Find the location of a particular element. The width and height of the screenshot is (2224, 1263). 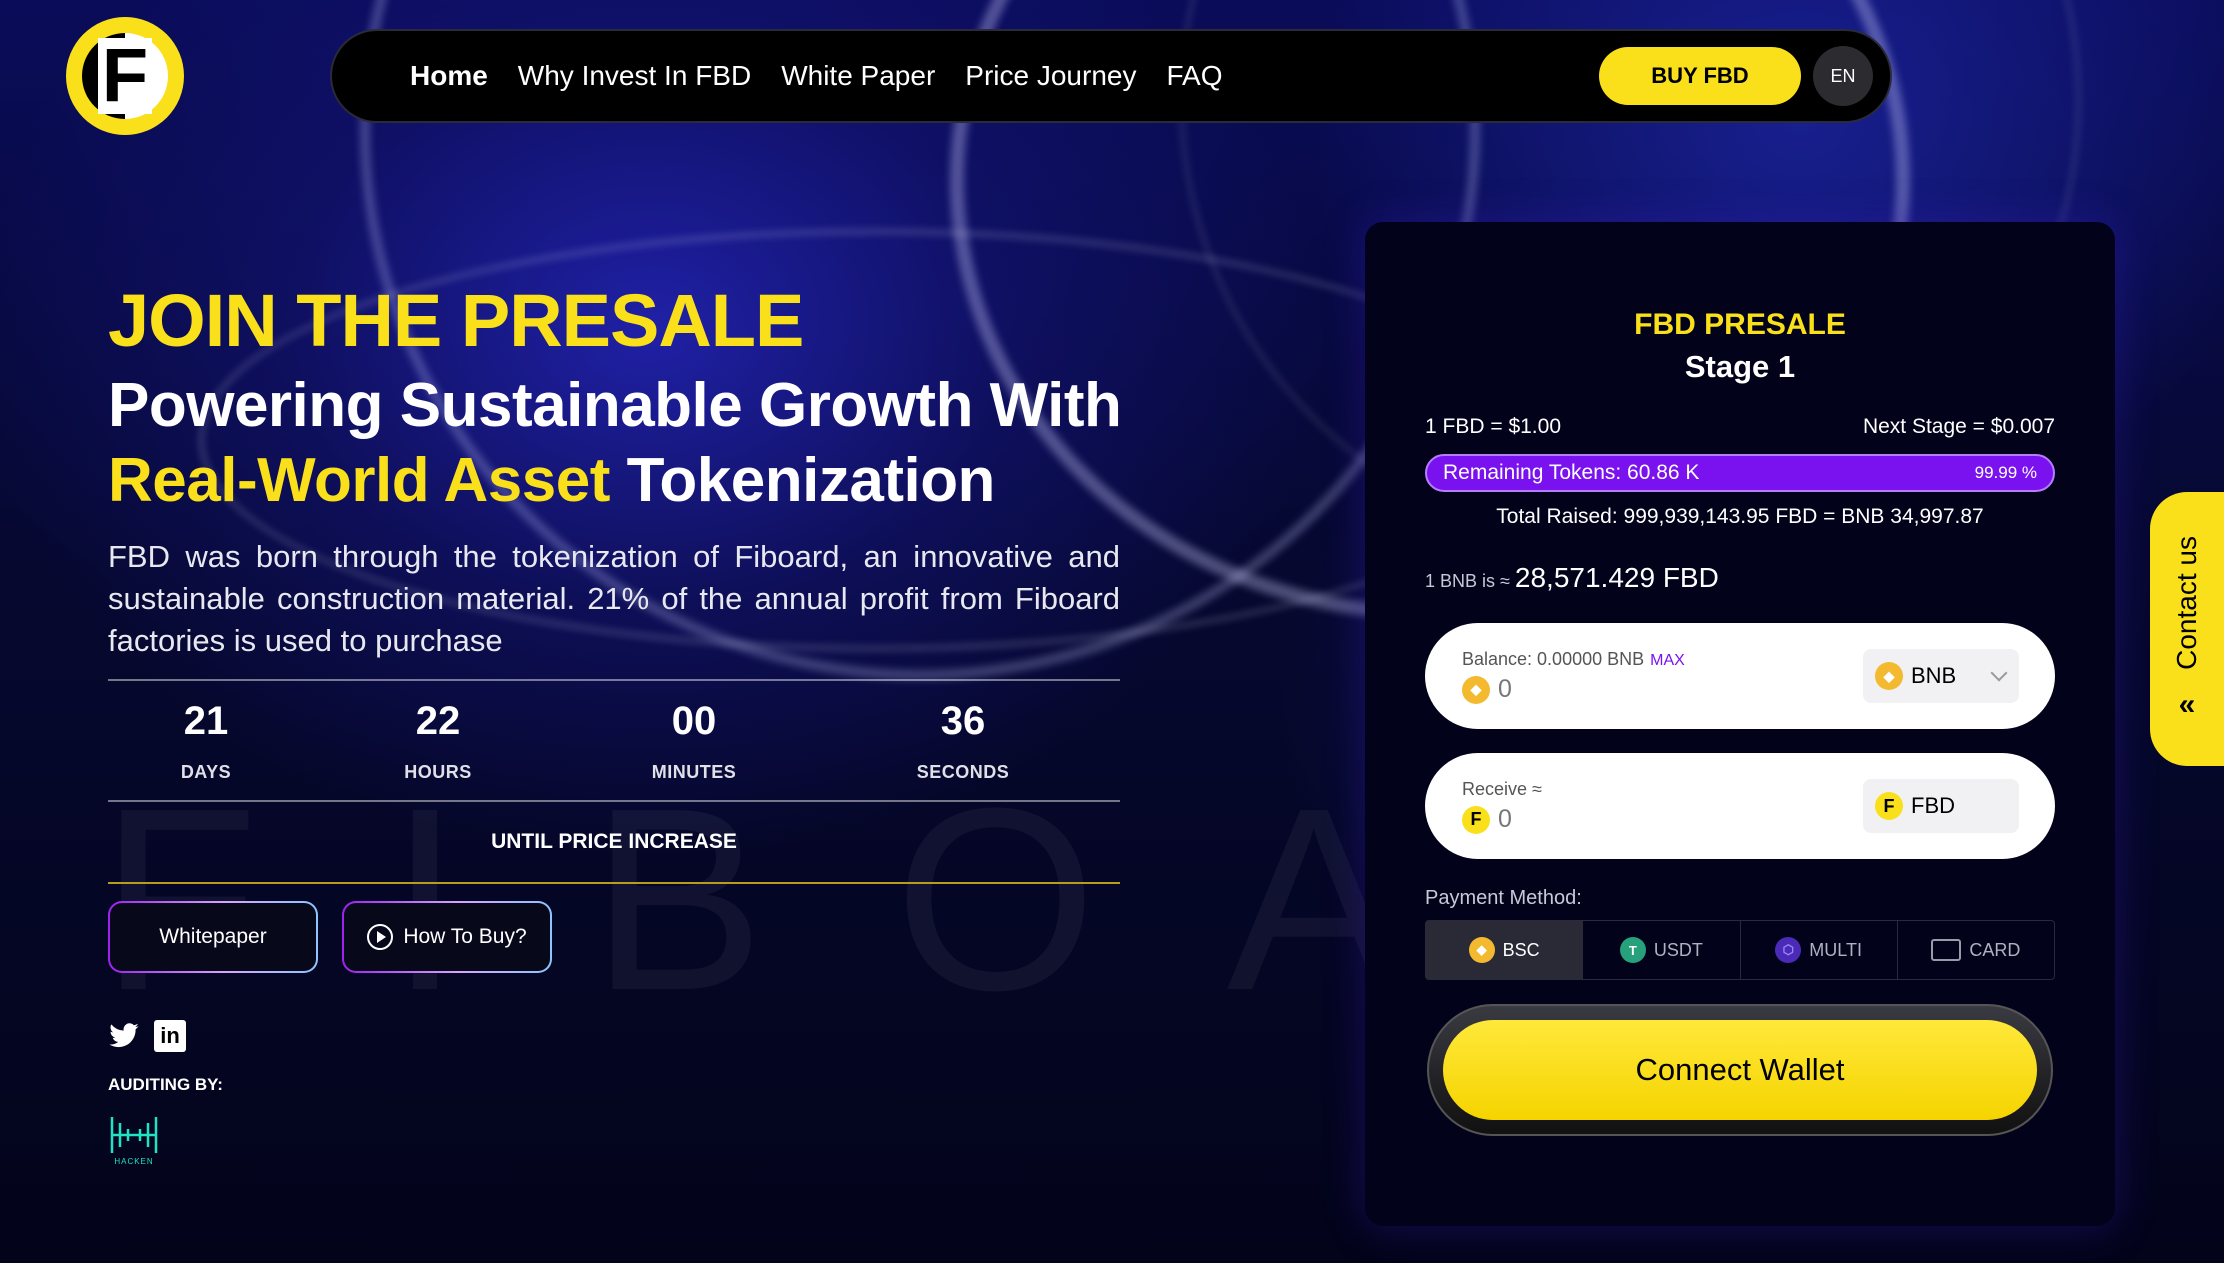

payment-tab-label: CARD is located at coordinates (1995, 949).